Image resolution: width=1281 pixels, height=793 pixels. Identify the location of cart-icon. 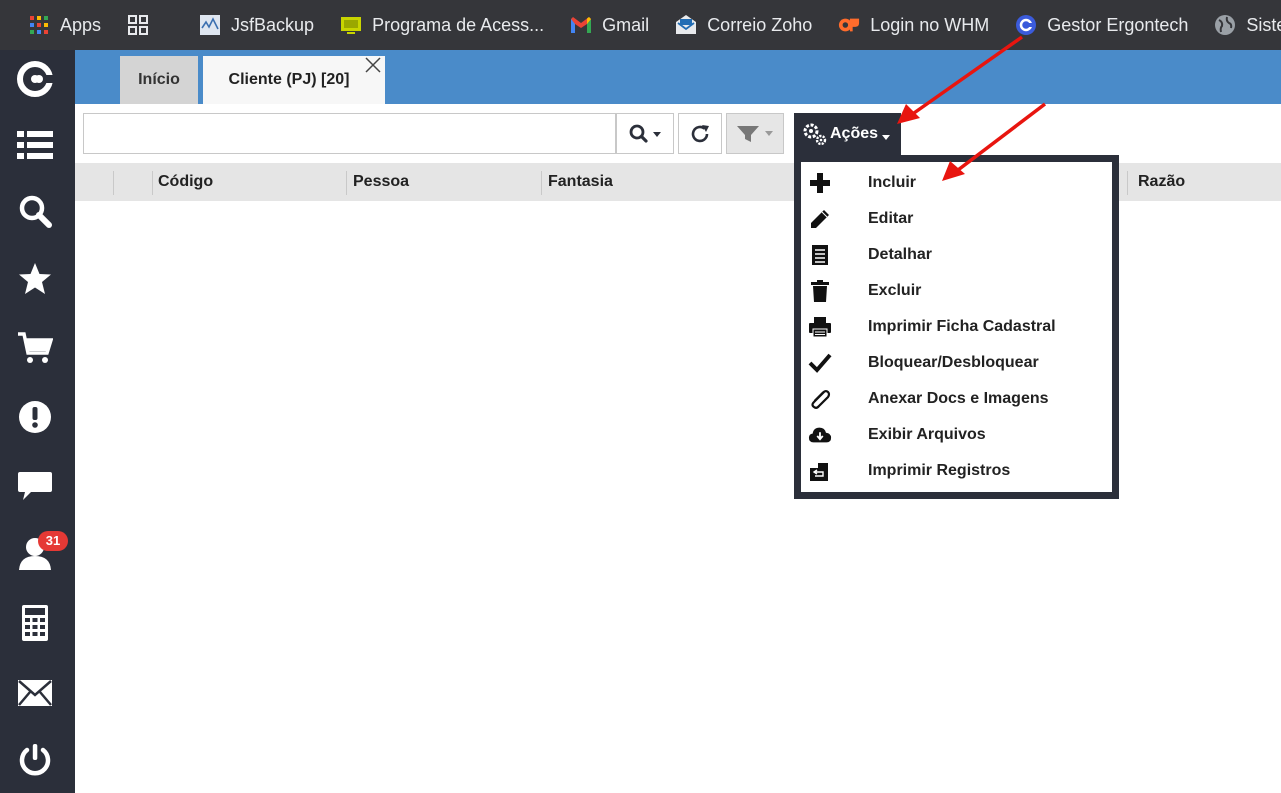
(35, 348).